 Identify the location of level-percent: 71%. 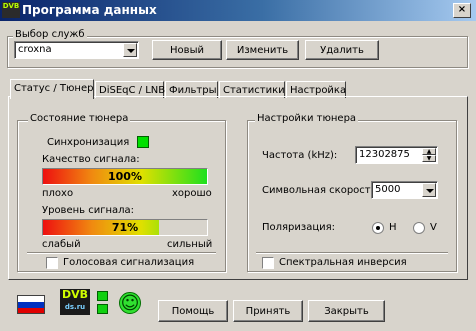
(125, 227).